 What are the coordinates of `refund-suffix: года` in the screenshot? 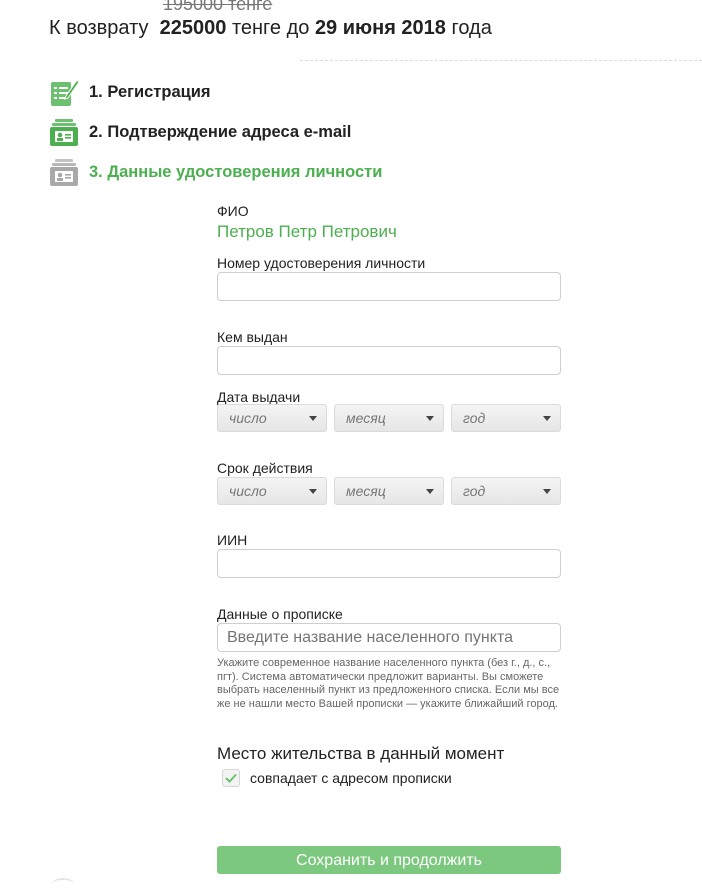 It's located at (471, 28).